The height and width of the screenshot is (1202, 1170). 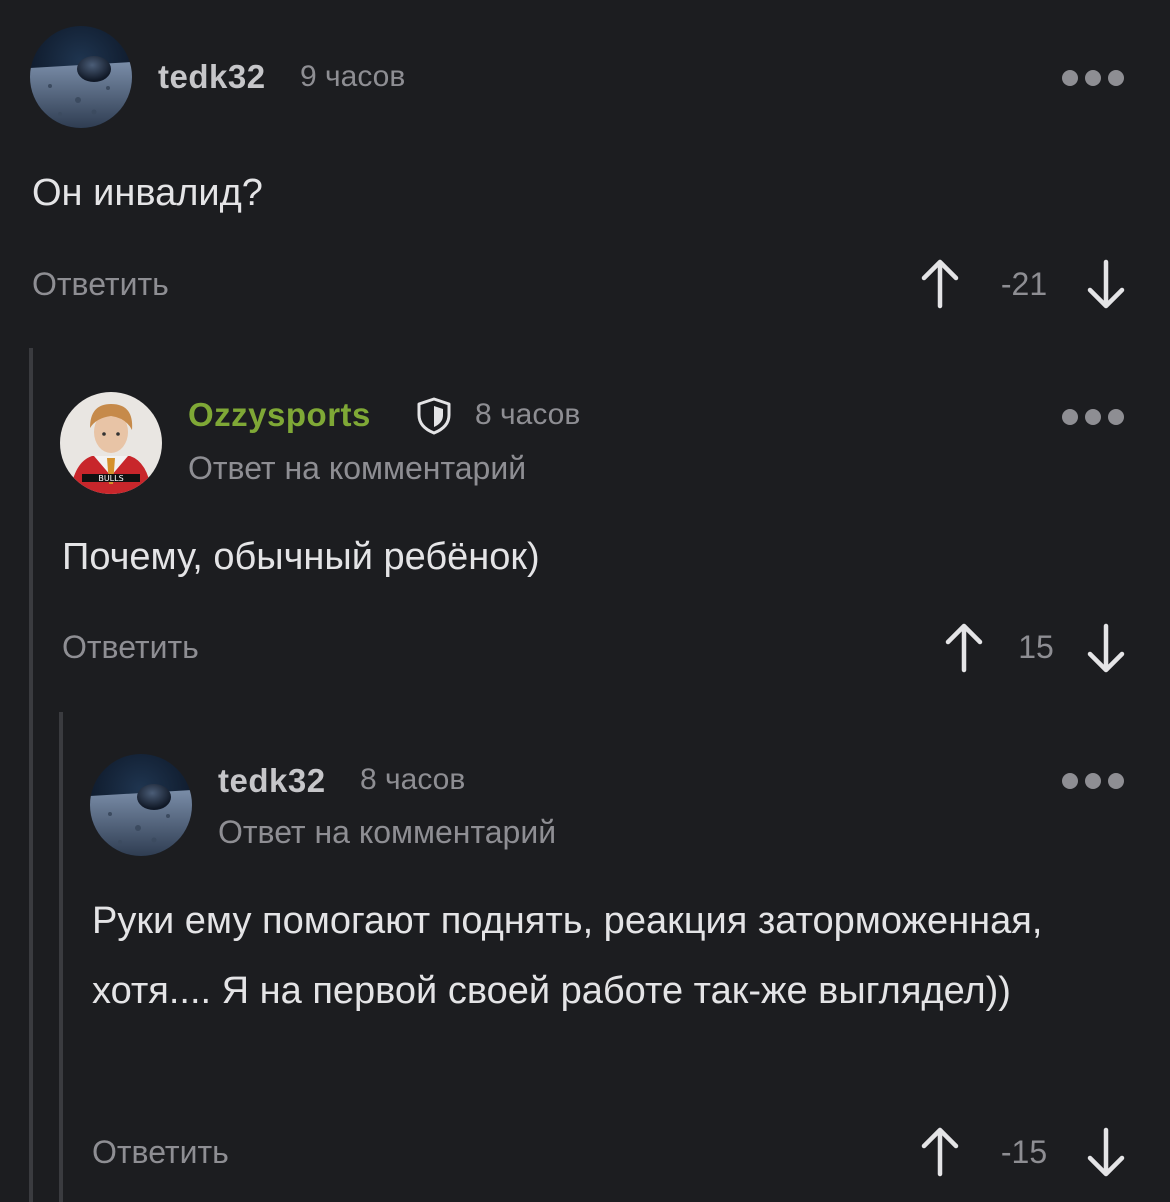 I want to click on comment-rating: 15, so click(x=1036, y=647).